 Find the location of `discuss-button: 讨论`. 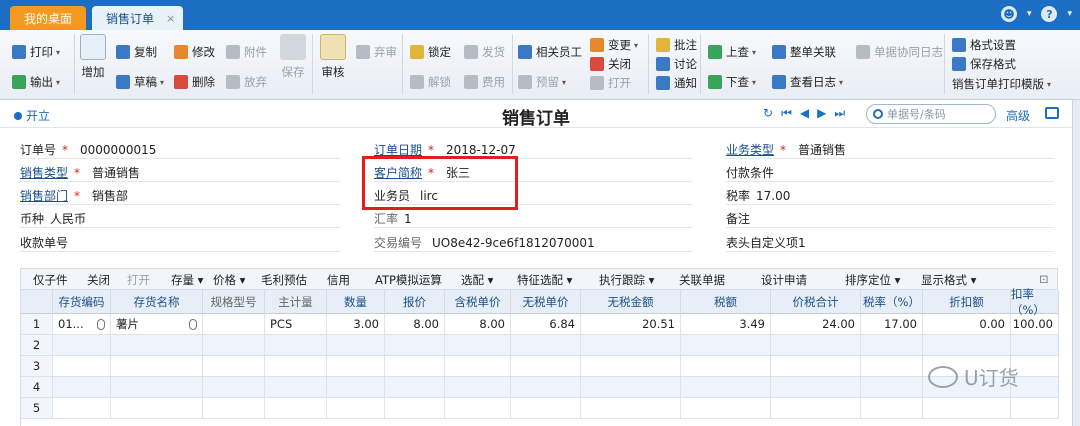

discuss-button: 讨论 is located at coordinates (676, 64).